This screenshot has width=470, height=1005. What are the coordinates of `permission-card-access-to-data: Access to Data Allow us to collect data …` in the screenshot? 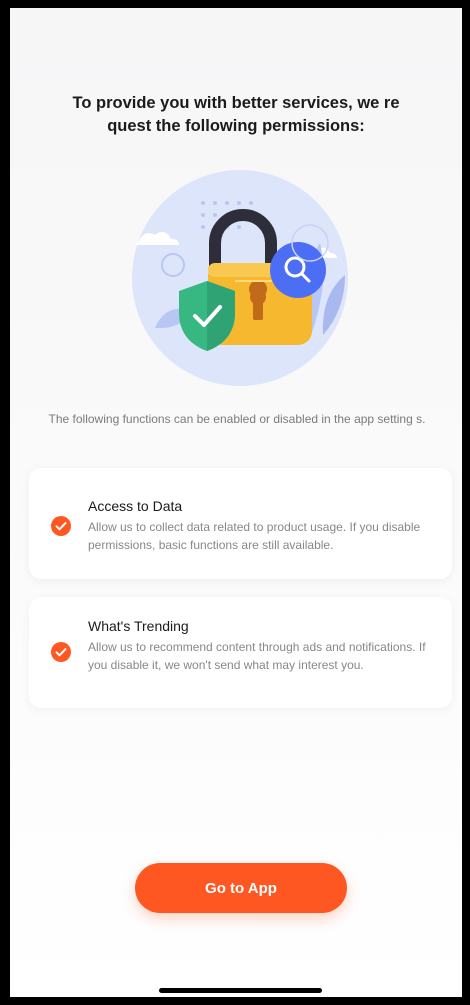 It's located at (240, 523).